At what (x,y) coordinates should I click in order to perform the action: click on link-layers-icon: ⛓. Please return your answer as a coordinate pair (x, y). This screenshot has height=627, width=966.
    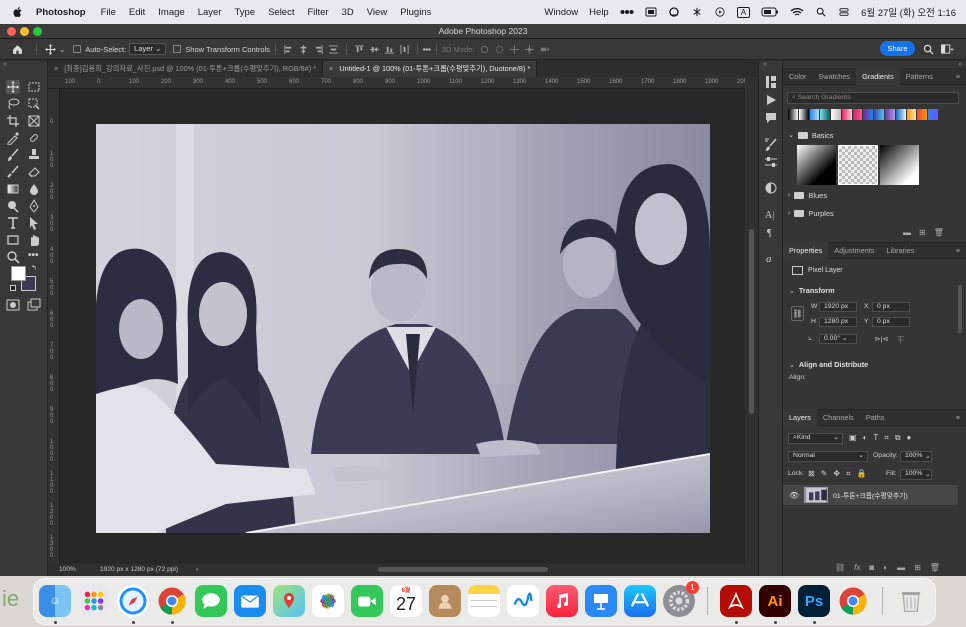
    Looking at the image, I should click on (840, 567).